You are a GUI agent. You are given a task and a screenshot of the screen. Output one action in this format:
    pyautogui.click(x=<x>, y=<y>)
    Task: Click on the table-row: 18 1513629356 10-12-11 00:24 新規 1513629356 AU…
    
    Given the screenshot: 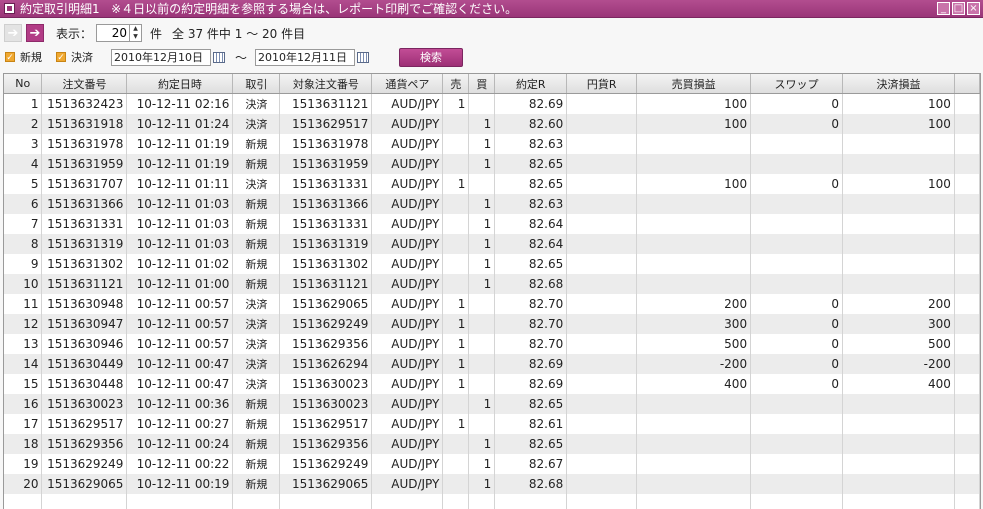 What is the action you would take?
    pyautogui.click(x=492, y=443)
    